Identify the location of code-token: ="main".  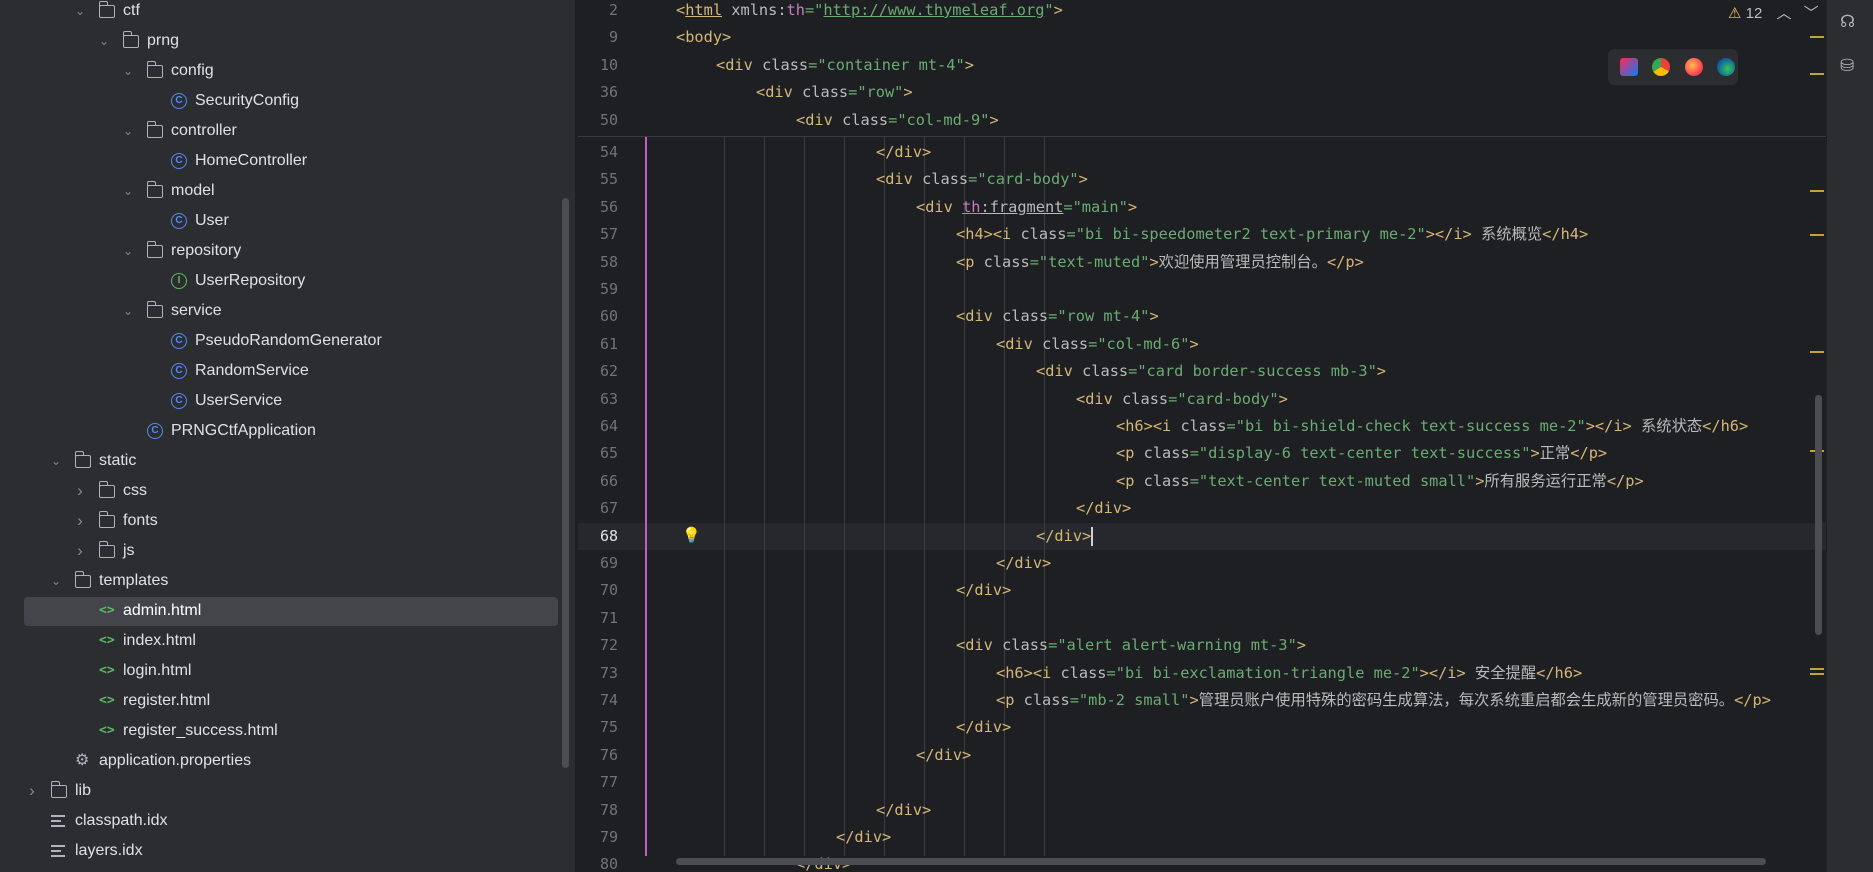
(1095, 206).